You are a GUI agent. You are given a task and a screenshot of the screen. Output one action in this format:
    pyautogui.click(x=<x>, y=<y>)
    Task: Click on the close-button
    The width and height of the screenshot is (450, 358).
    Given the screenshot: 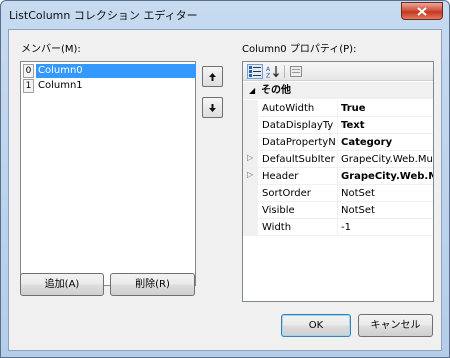 What is the action you would take?
    pyautogui.click(x=422, y=11)
    